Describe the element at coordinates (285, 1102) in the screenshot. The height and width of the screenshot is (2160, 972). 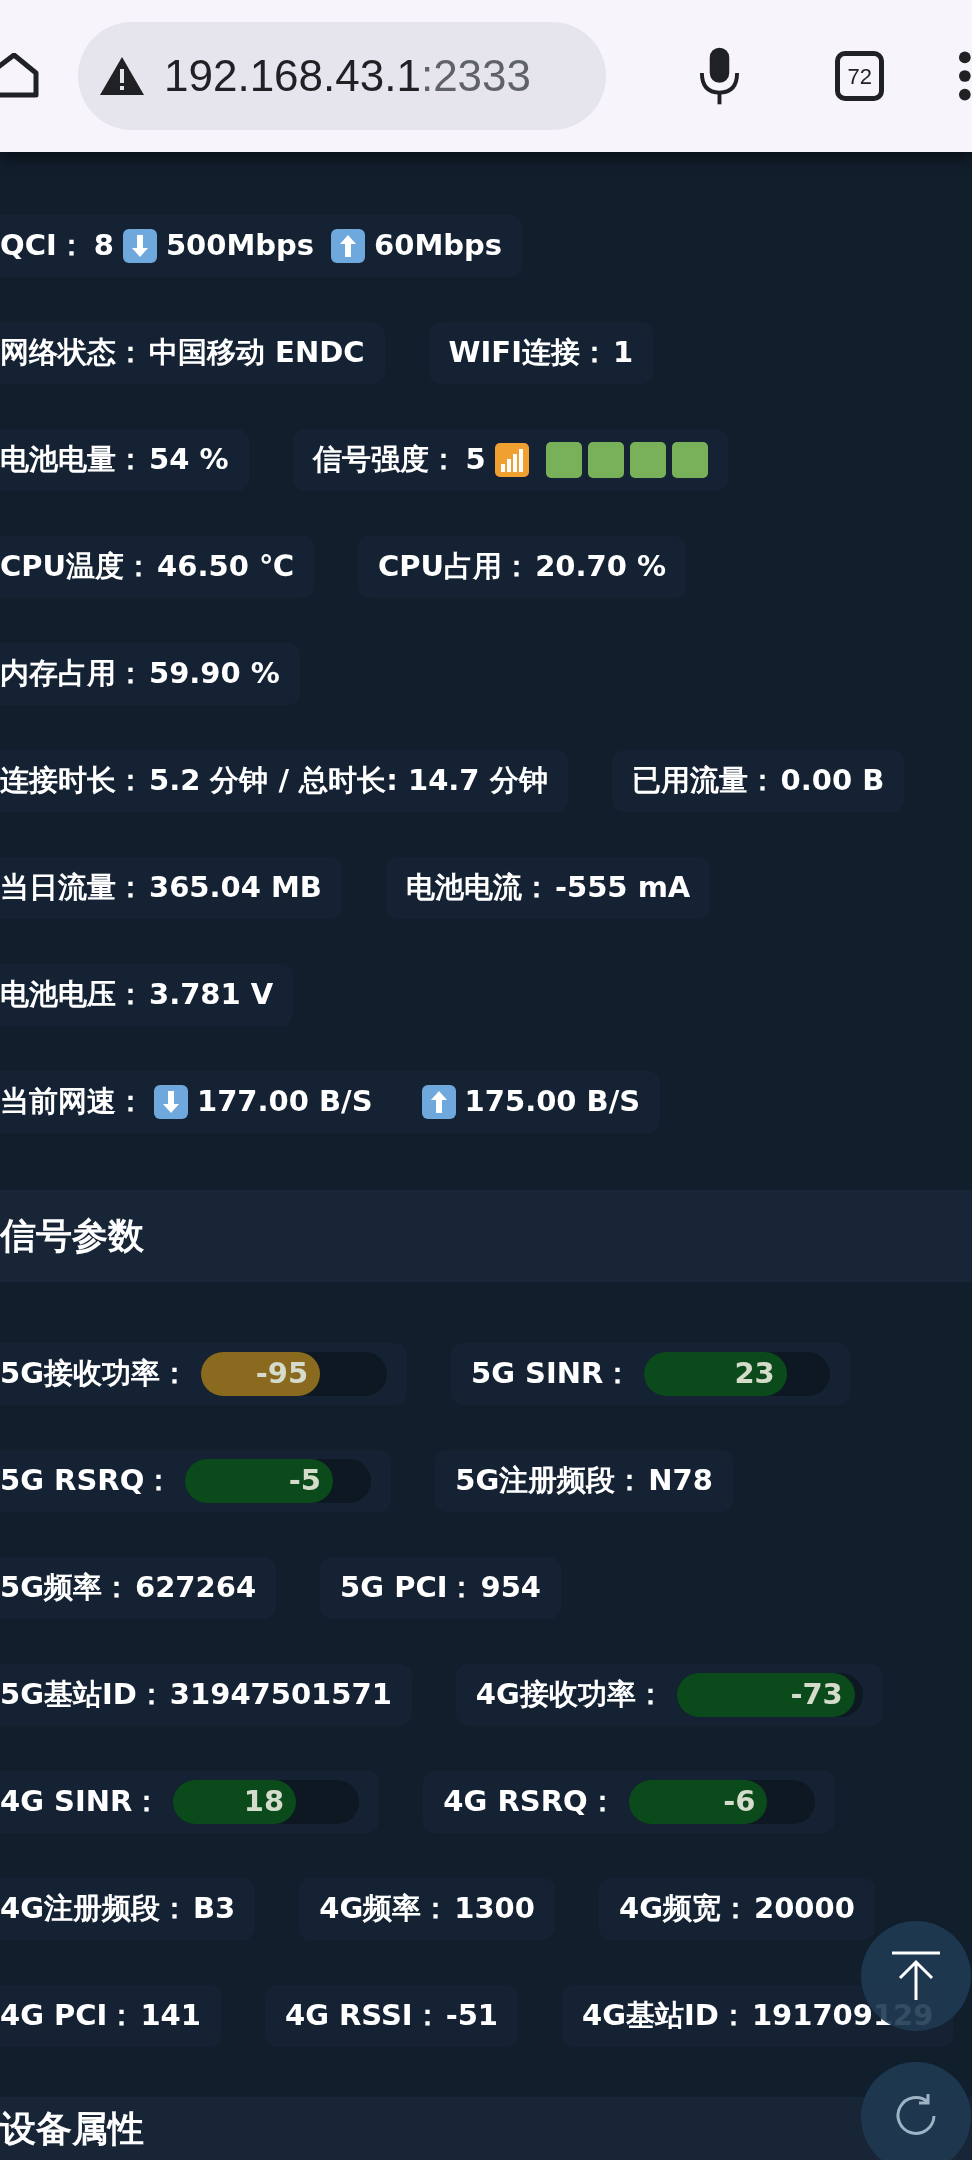
I see `download-rate: 177.00 B/S` at that location.